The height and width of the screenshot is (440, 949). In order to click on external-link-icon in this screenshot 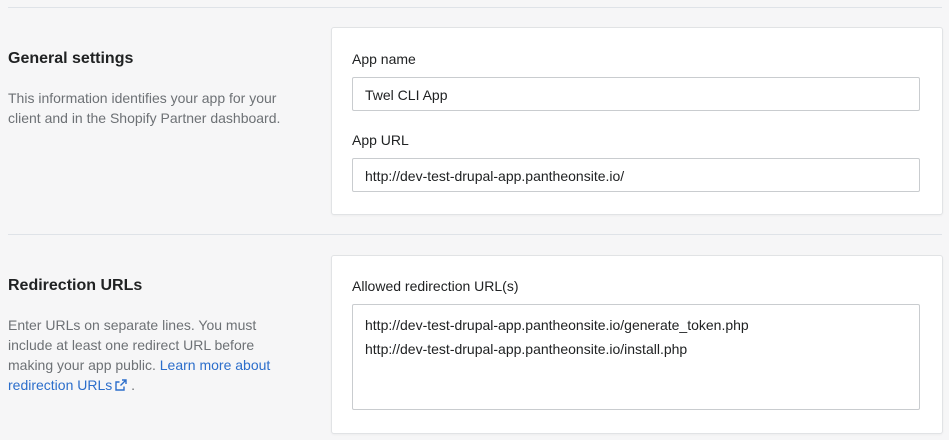, I will do `click(121, 385)`.